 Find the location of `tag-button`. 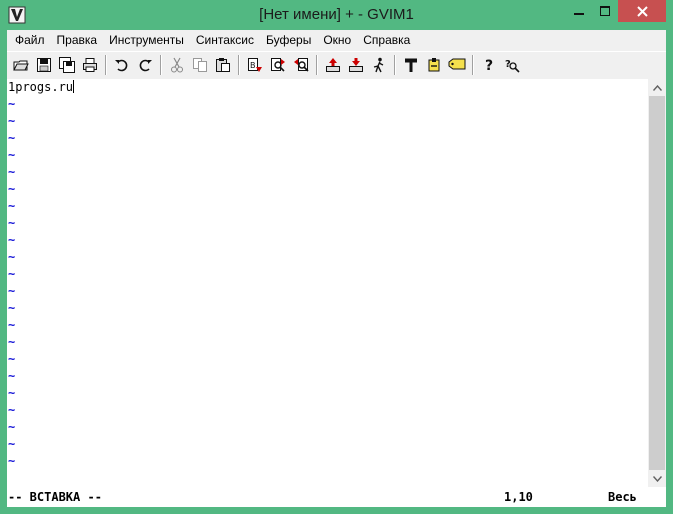

tag-button is located at coordinates (456, 65).